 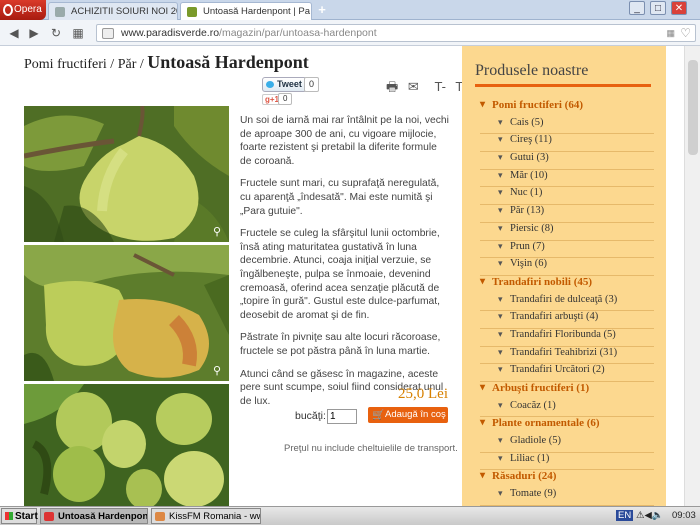 I want to click on browser-icon, so click(x=160, y=516).